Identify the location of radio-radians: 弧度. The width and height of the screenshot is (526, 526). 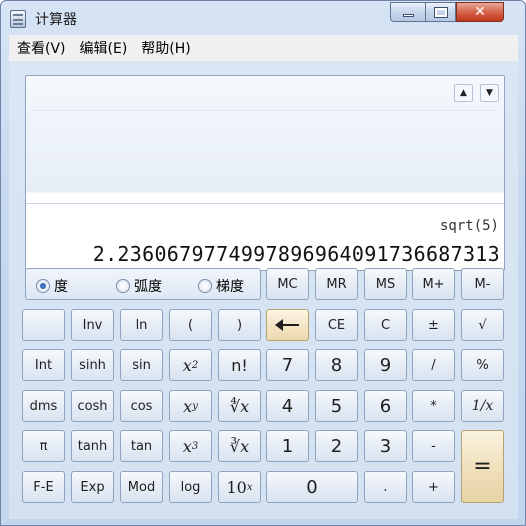
(139, 286).